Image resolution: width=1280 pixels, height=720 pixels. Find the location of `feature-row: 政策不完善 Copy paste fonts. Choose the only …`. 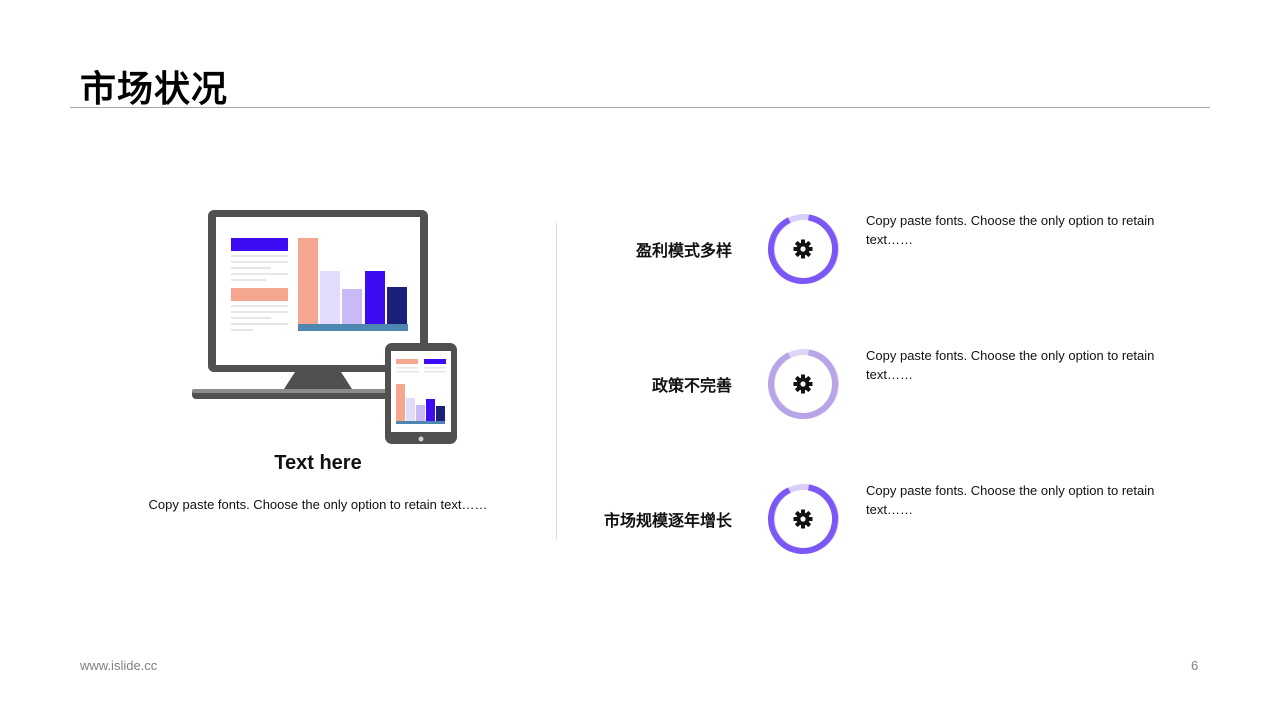

feature-row: 政策不完善 Copy paste fonts. Choose the only … is located at coordinates (890, 386).